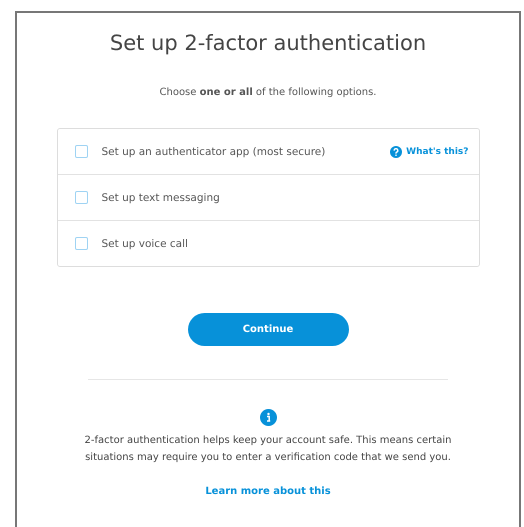 This screenshot has height=527, width=524. Describe the element at coordinates (268, 329) in the screenshot. I see `continue-button: Continue` at that location.